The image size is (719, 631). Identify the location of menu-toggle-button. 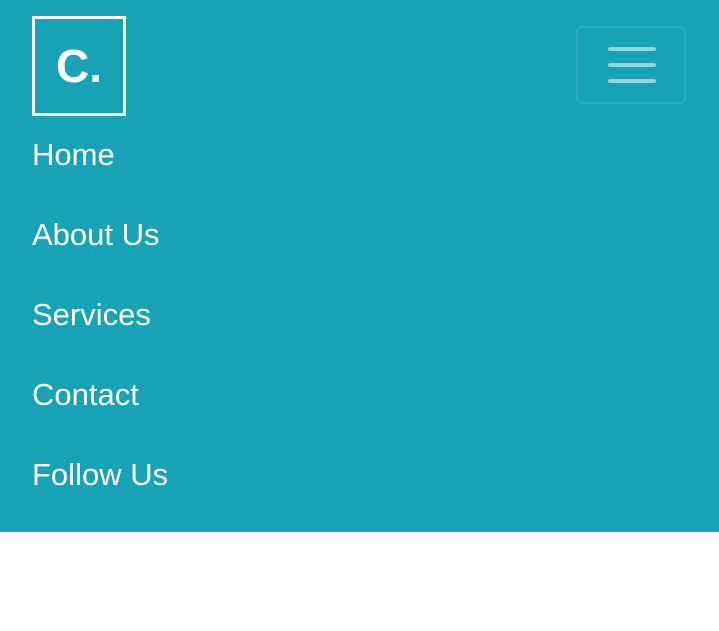
(631, 65).